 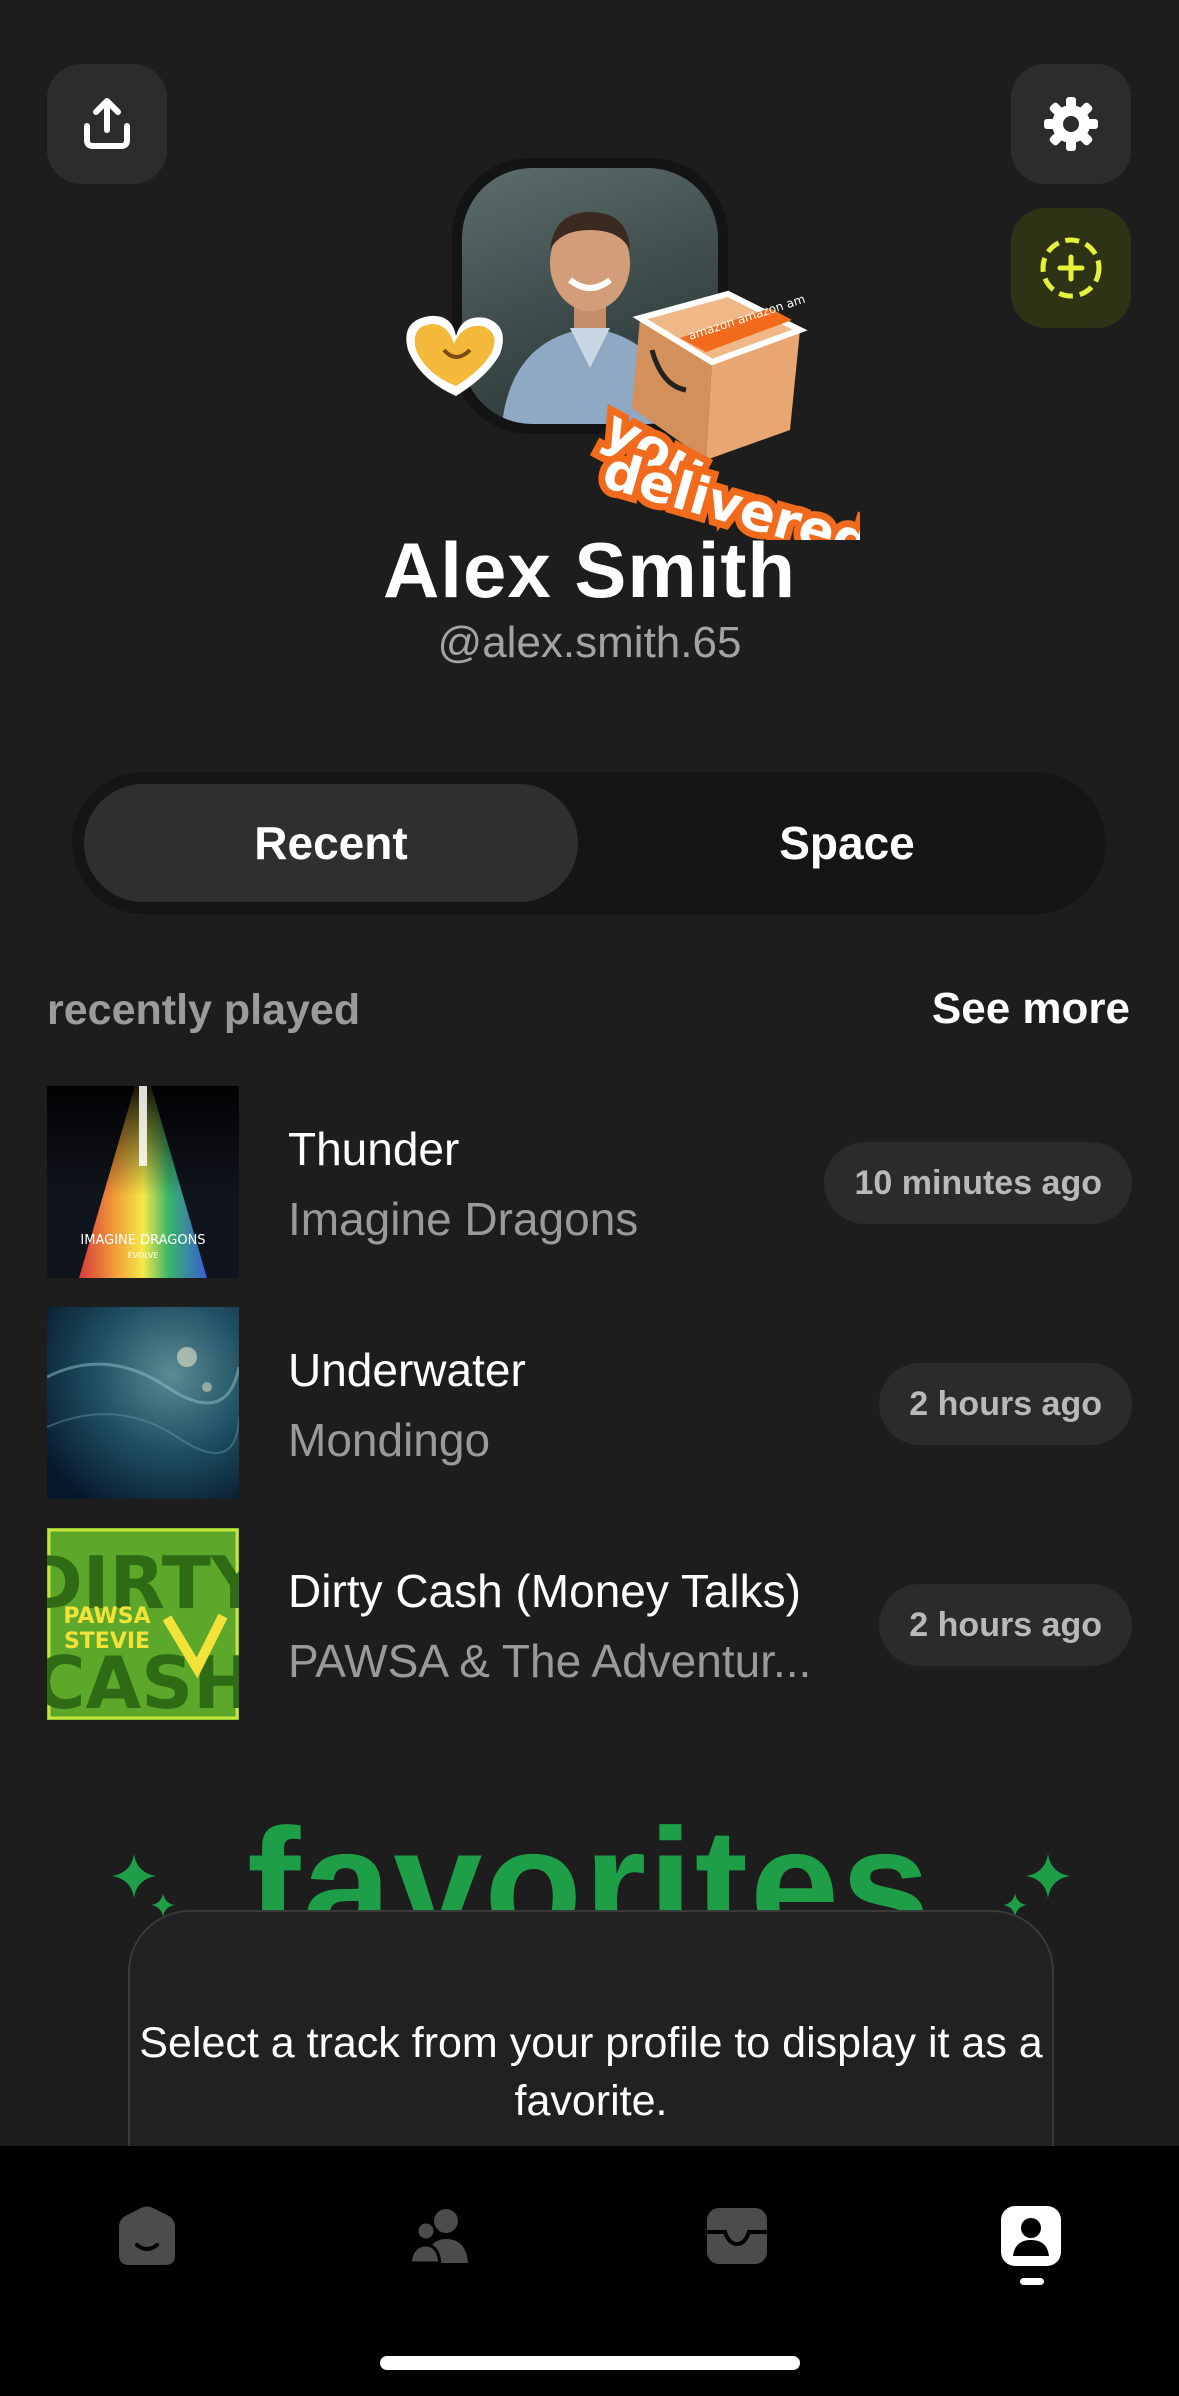 I want to click on tab-space: Space, so click(x=847, y=843).